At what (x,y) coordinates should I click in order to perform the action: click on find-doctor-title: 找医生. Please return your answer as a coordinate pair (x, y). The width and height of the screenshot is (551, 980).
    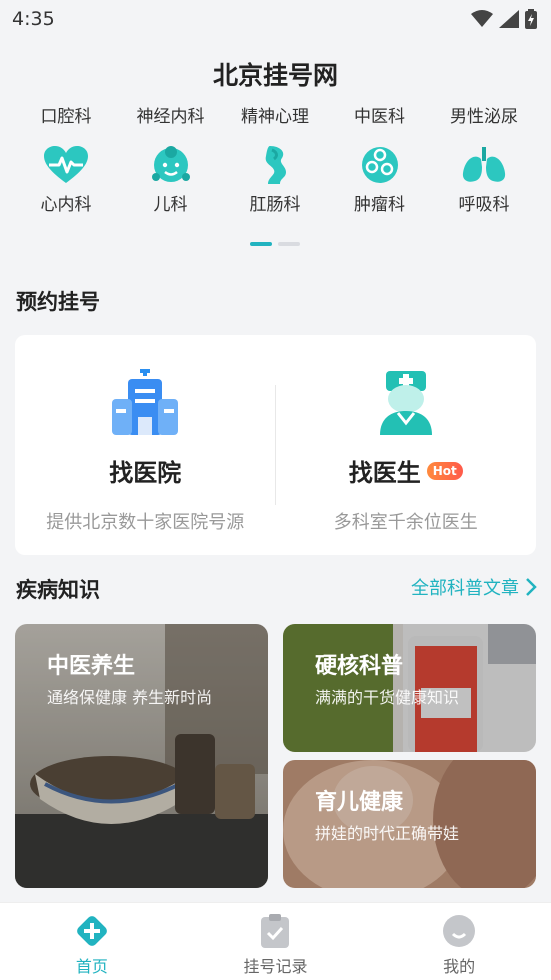
    Looking at the image, I should click on (384, 473).